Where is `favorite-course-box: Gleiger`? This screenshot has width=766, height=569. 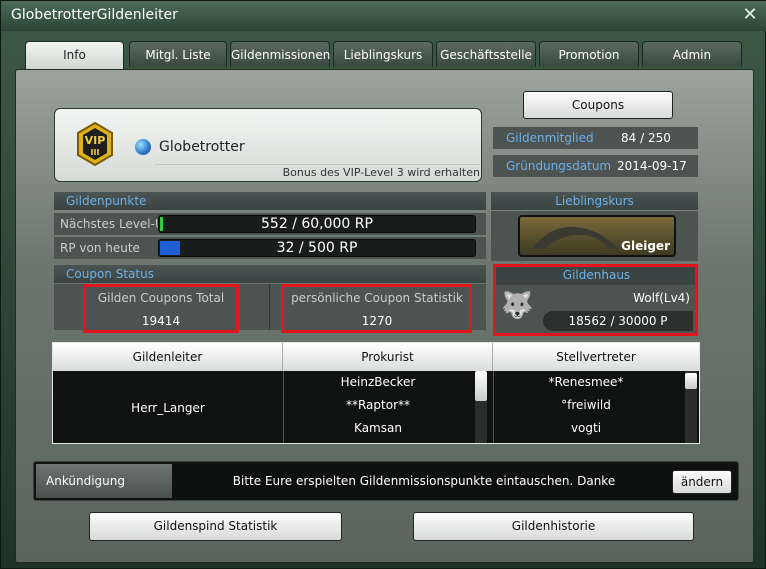 favorite-course-box: Gleiger is located at coordinates (594, 236).